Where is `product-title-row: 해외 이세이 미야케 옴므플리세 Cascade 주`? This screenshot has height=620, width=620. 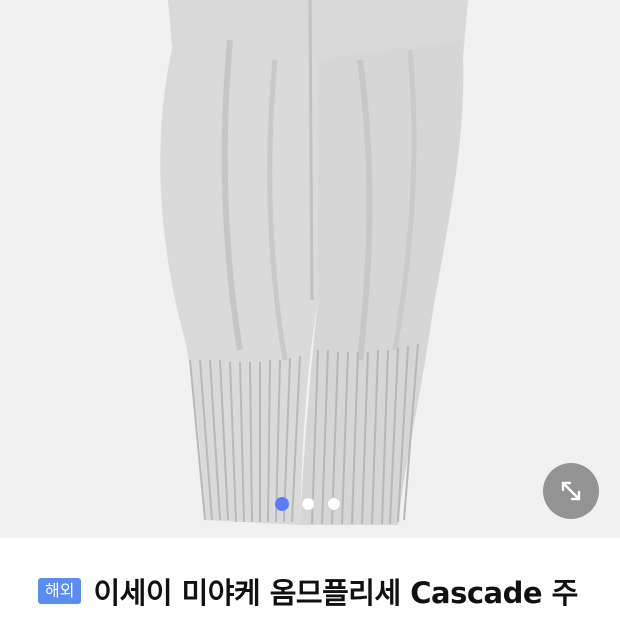 product-title-row: 해외 이세이 미야케 옴므플리세 Cascade 주 is located at coordinates (308, 591).